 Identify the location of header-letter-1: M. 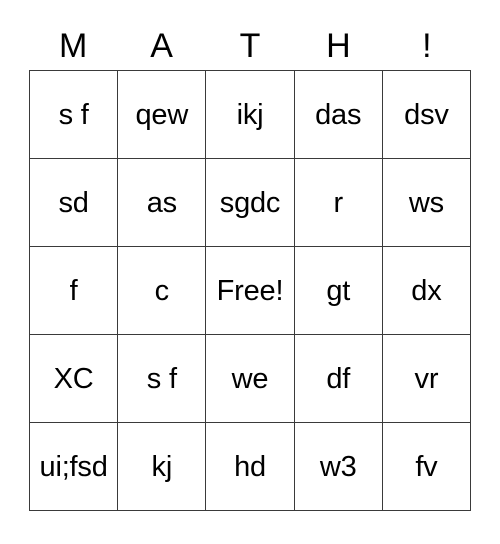
(73, 46).